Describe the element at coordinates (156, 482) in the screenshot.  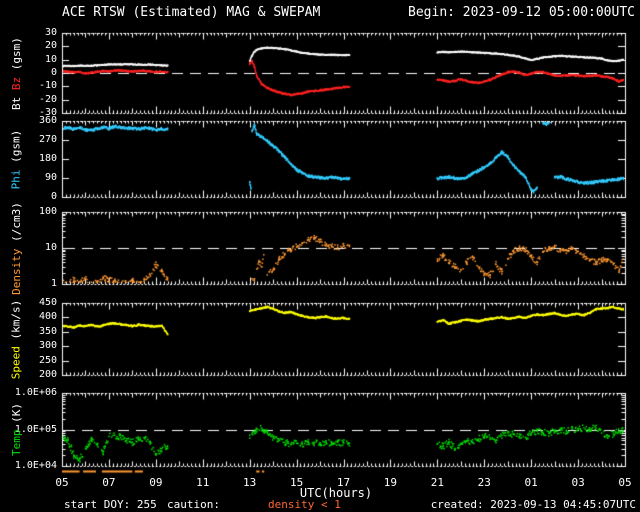
I see `x-tick-label: 09` at that location.